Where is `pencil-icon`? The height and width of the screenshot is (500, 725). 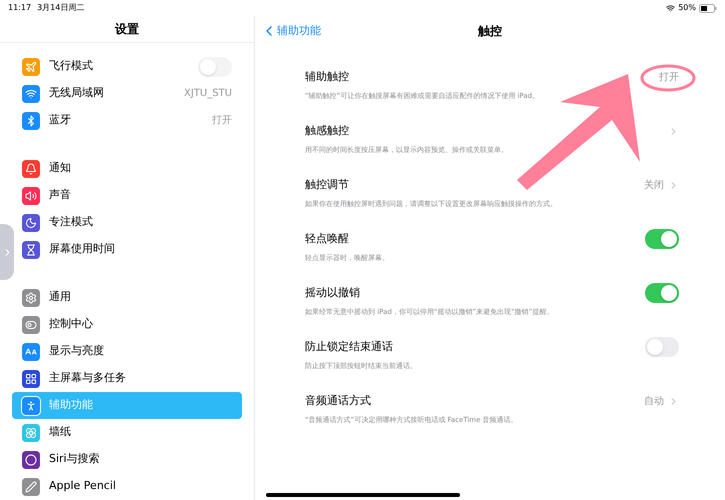 pencil-icon is located at coordinates (31, 487).